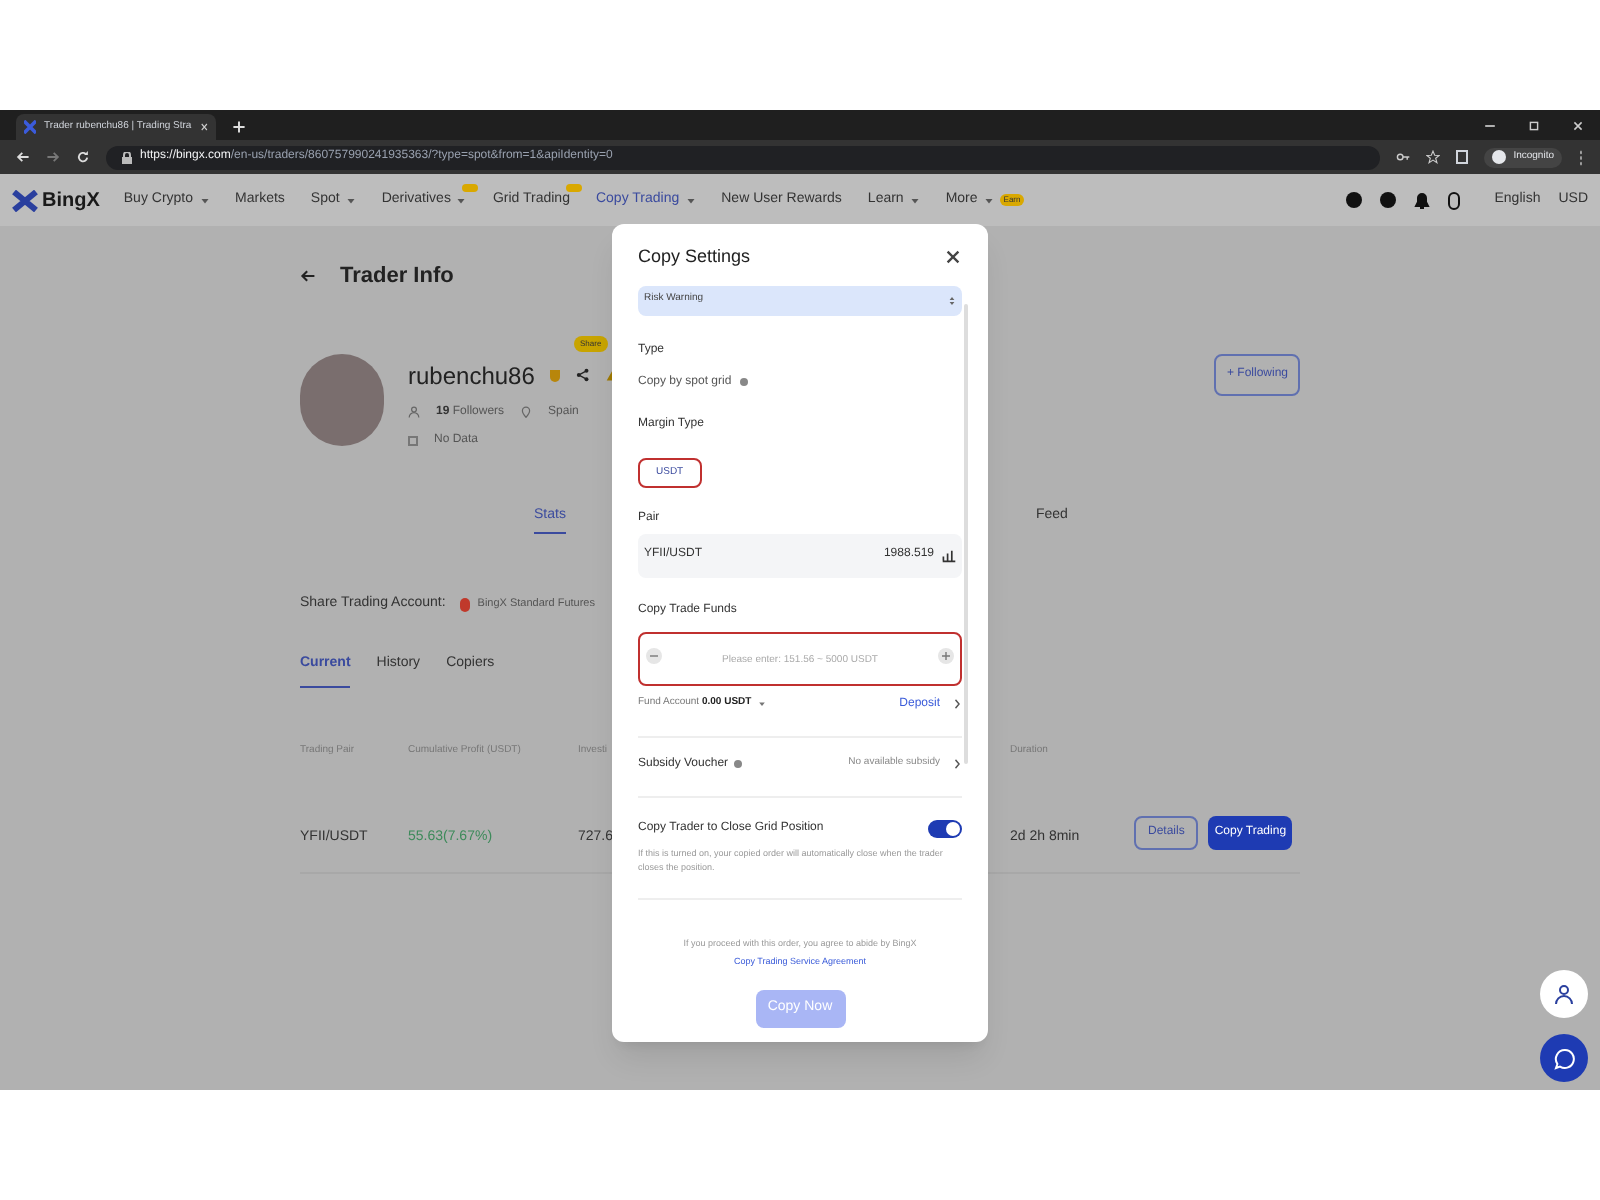 The width and height of the screenshot is (1600, 1200). I want to click on dialog-title: Copy Settings, so click(694, 257).